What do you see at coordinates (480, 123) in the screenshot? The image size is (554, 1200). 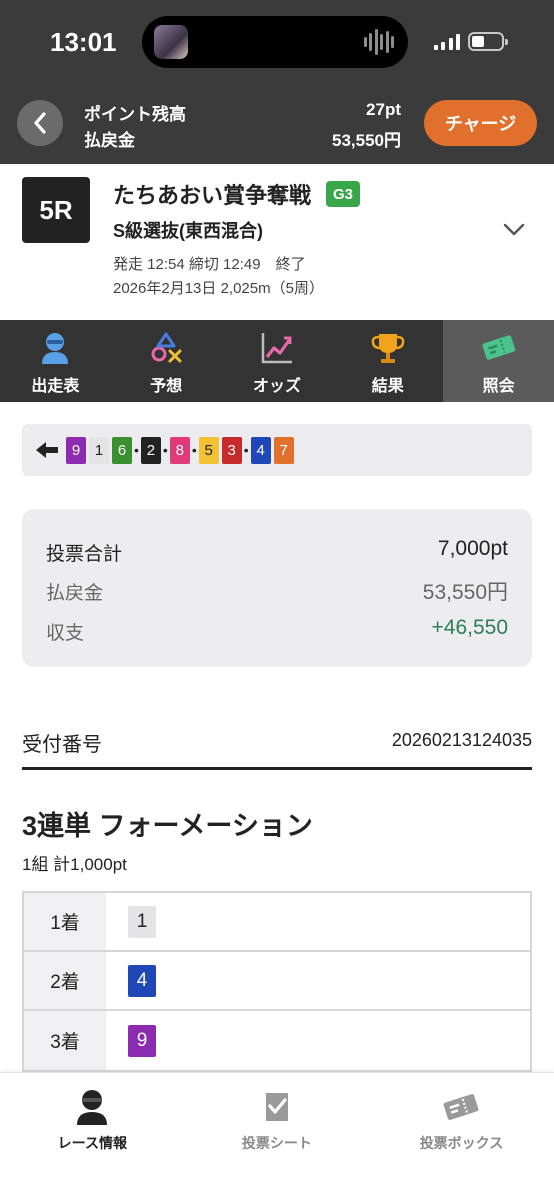 I see `charge-button: チャージ` at bounding box center [480, 123].